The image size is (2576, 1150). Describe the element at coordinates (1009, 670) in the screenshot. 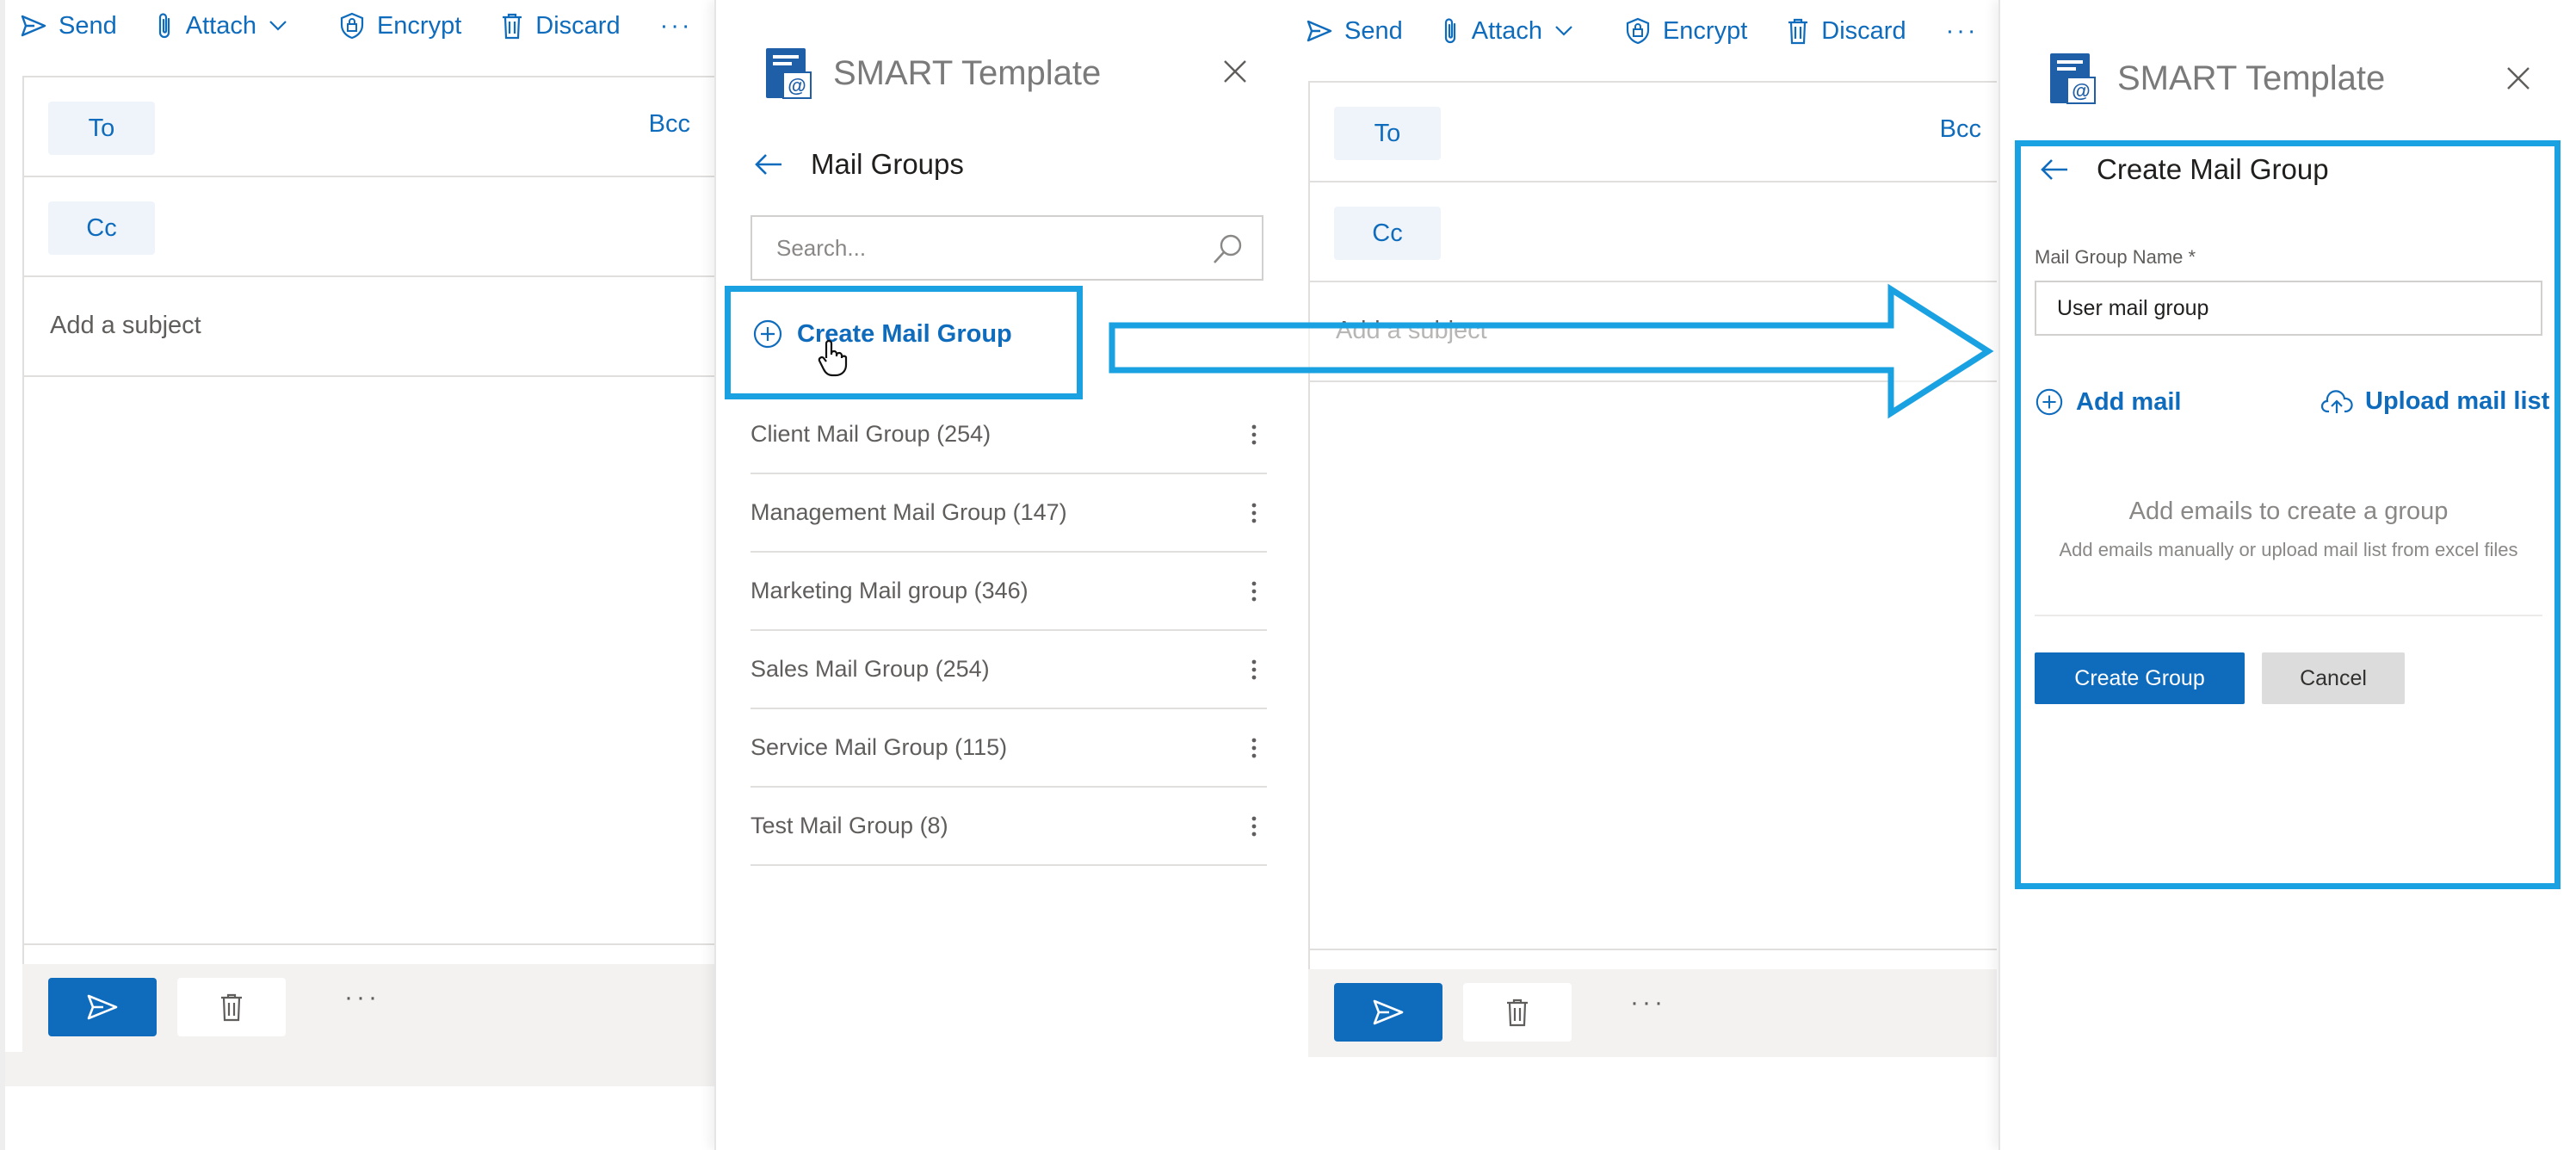

I see `list-item: Sales Mail Group (254)` at that location.